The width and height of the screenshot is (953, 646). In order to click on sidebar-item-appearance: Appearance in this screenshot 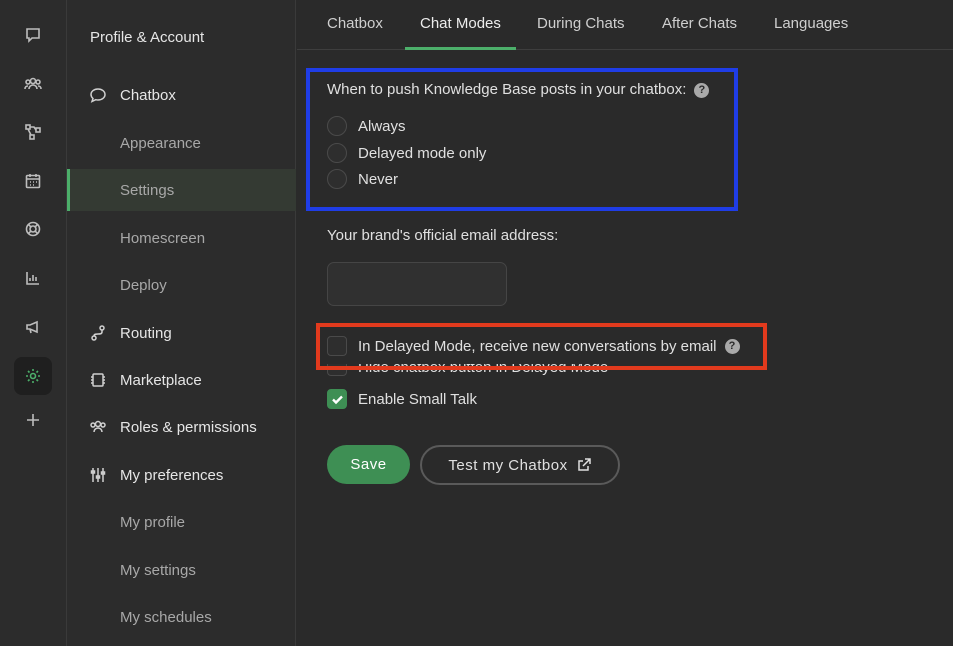, I will do `click(181, 143)`.